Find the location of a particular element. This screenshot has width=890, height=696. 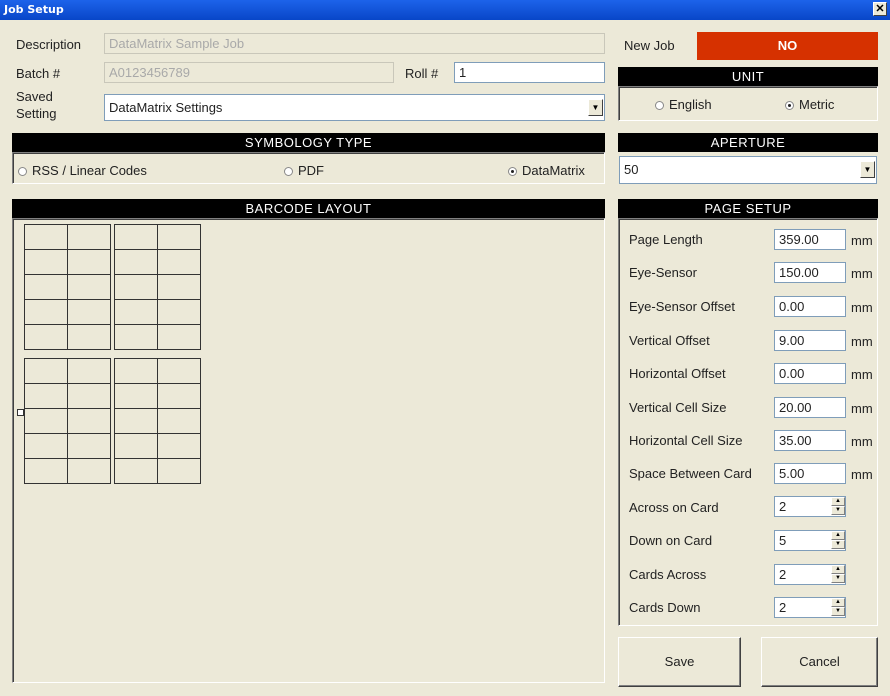

unit-metric-label: Metric is located at coordinates (817, 104).